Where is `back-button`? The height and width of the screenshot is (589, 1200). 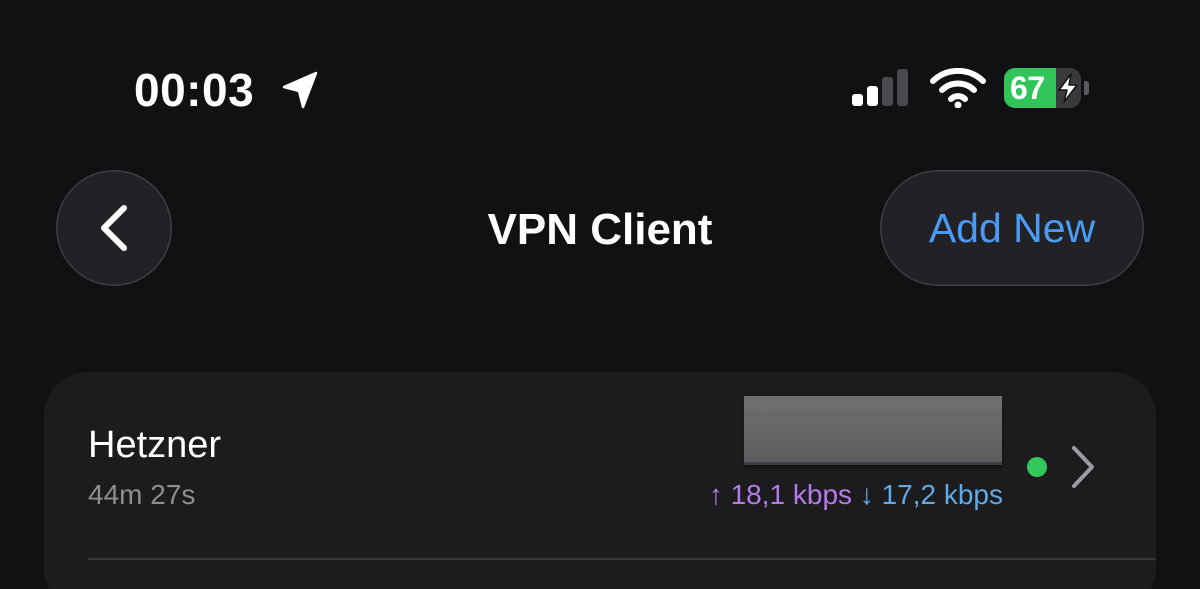
back-button is located at coordinates (114, 228).